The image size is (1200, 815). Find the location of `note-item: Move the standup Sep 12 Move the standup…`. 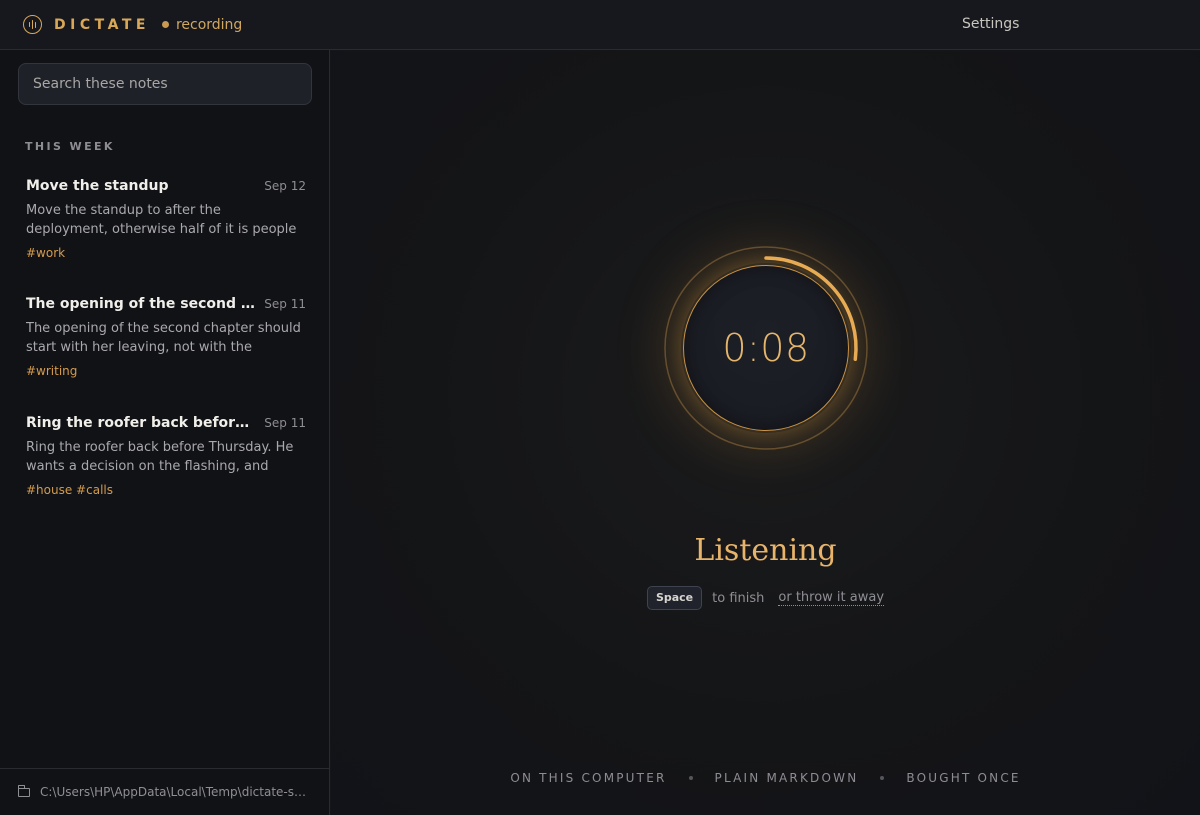

note-item: Move the standup Sep 12 Move the standup… is located at coordinates (166, 219).